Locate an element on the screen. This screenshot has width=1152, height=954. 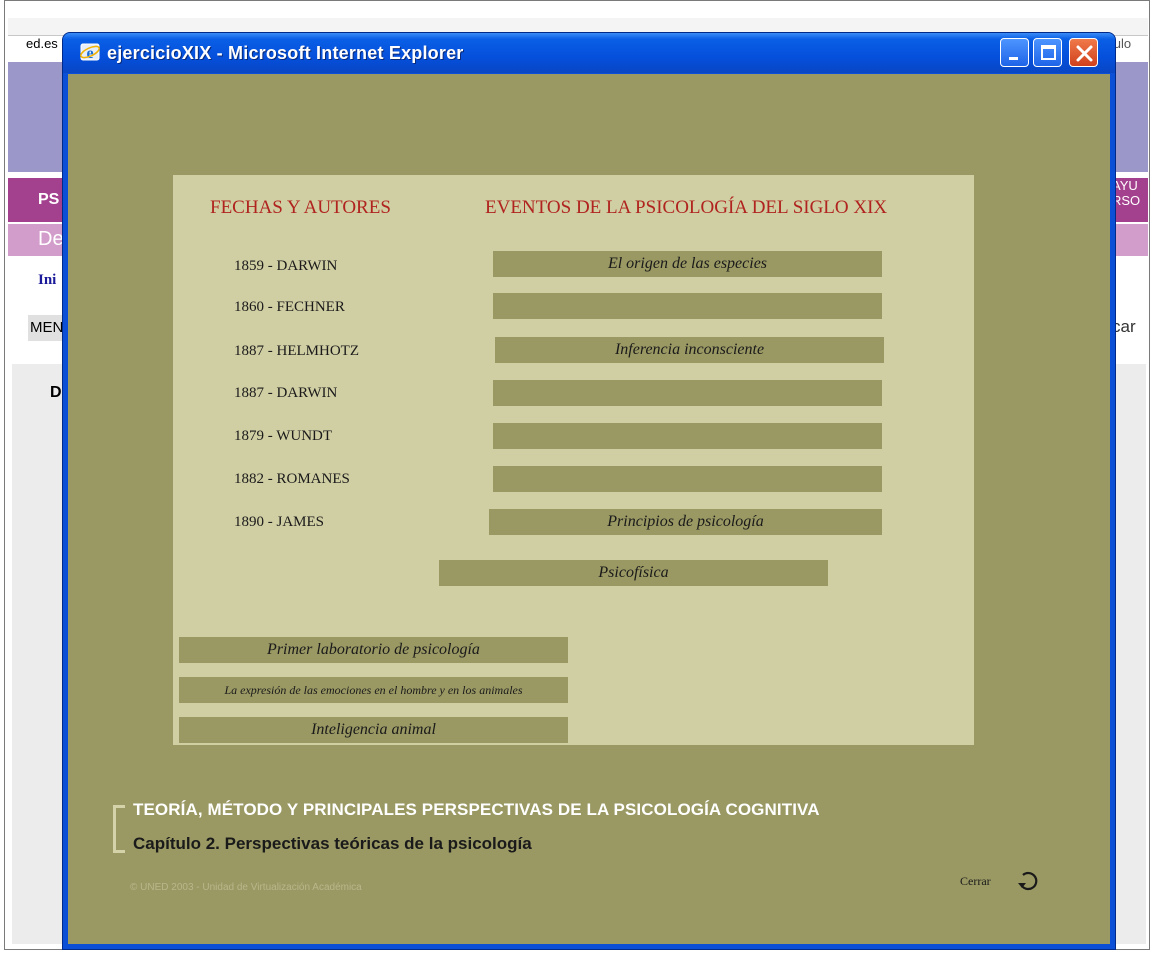
close-link-label: Cerrar is located at coordinates (975, 881).